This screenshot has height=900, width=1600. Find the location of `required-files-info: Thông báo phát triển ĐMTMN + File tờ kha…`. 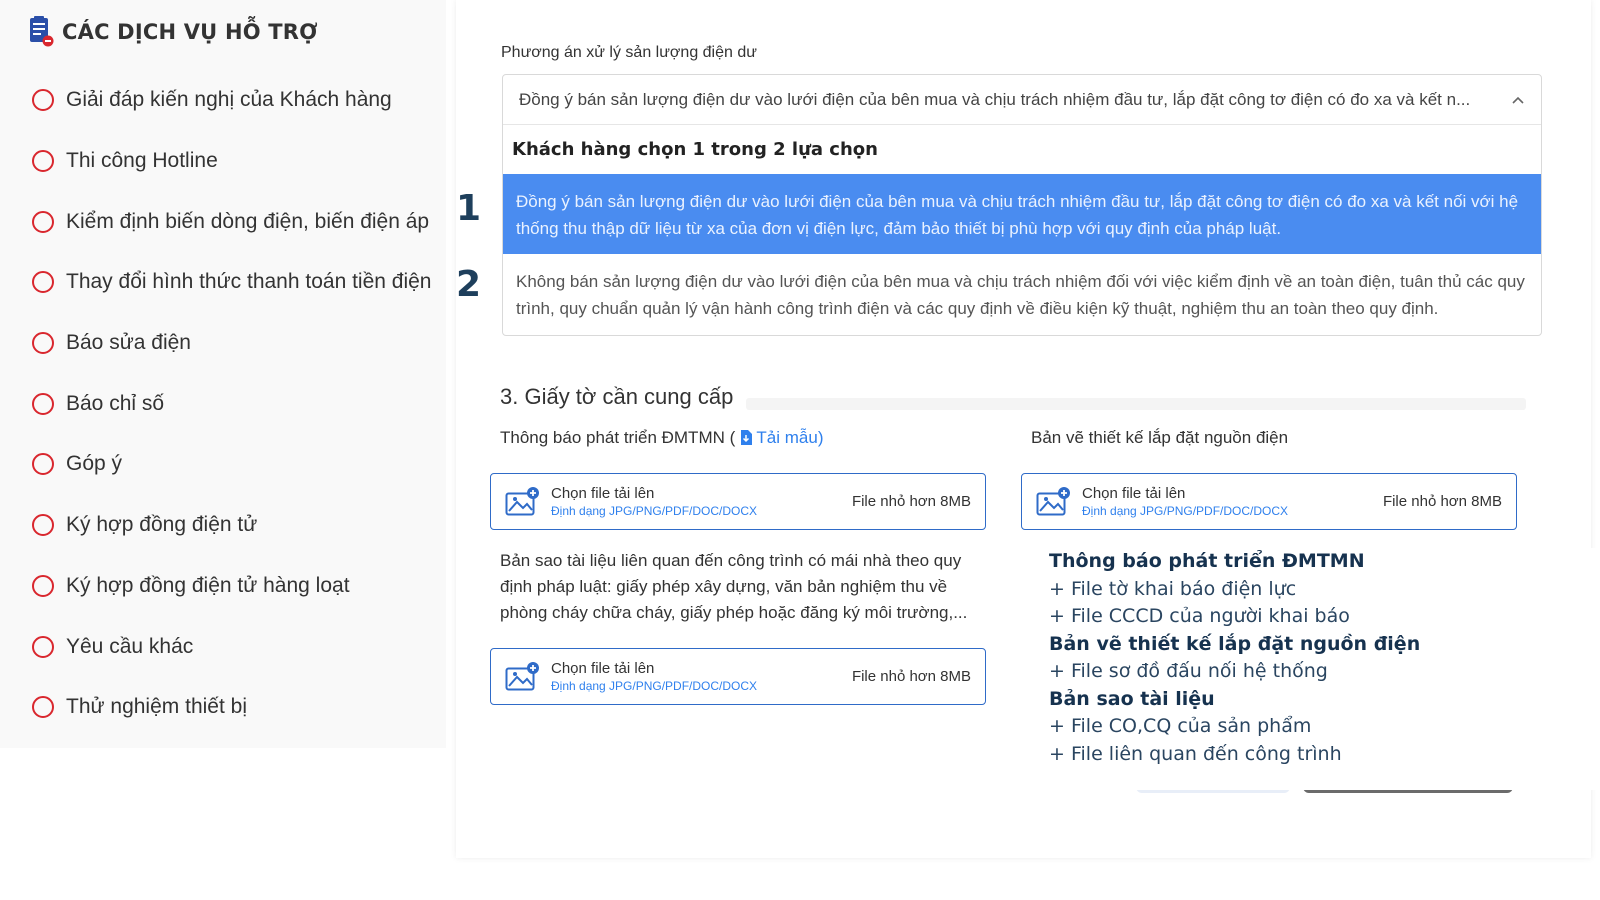

required-files-info: Thông báo phát triển ĐMTMN + File tờ kha… is located at coordinates (1318, 669).